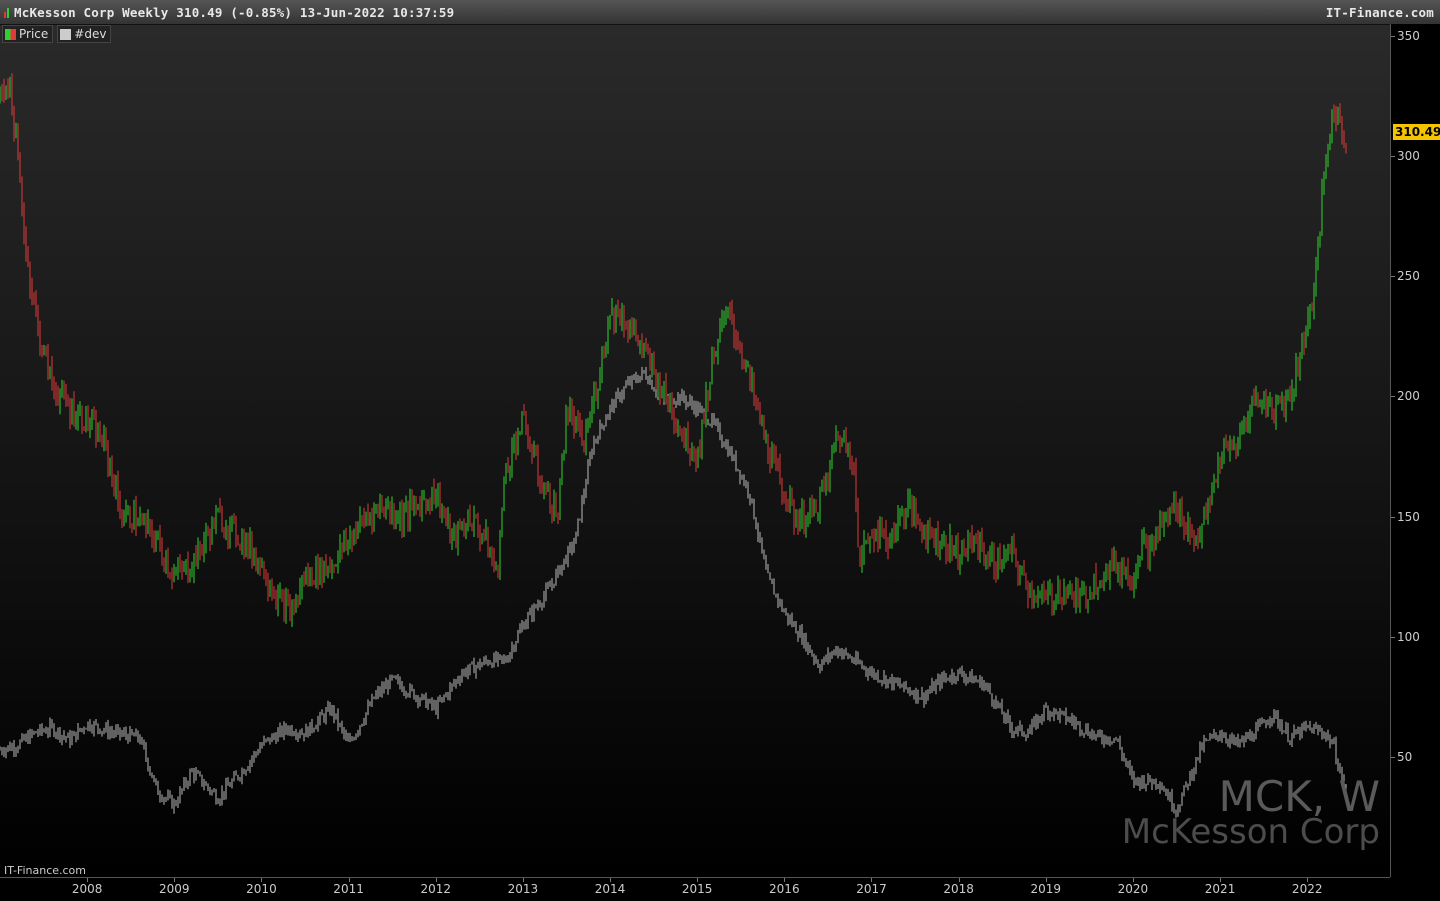  What do you see at coordinates (958, 889) in the screenshot?
I see `x-tick-label: 2018` at bounding box center [958, 889].